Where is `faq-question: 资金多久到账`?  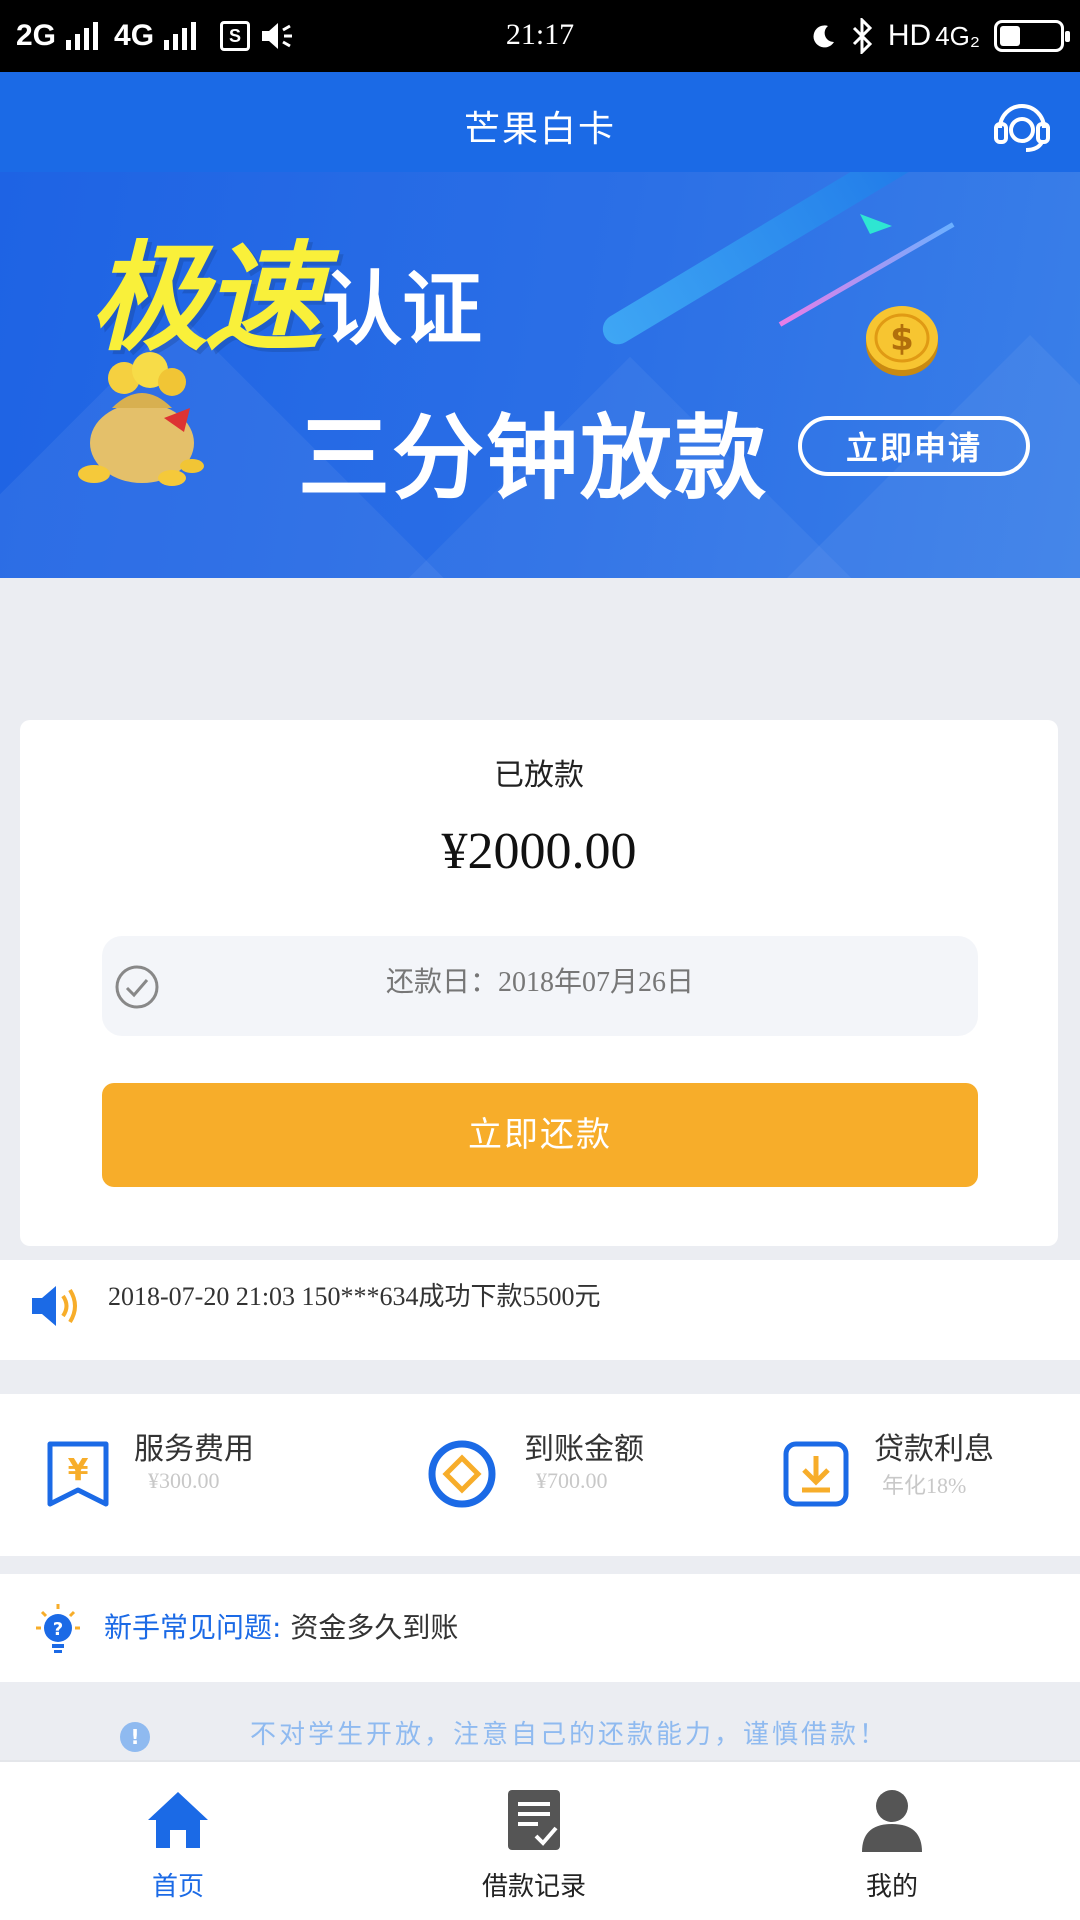 faq-question: 资金多久到账 is located at coordinates (374, 1627).